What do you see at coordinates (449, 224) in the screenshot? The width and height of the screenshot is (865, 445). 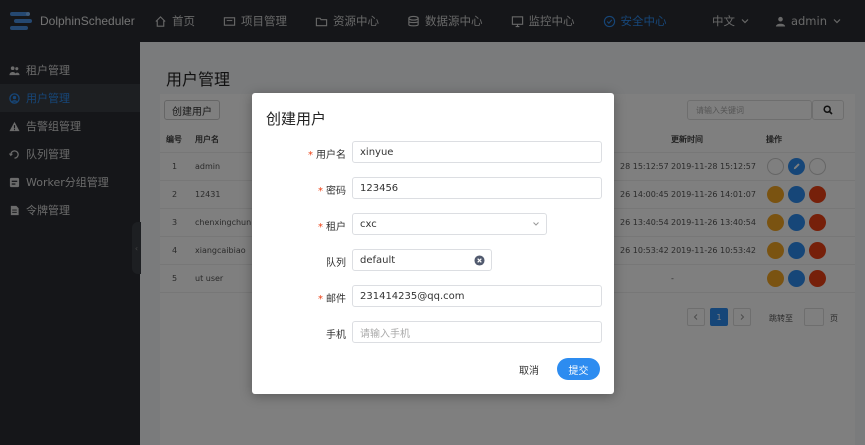 I see `tenant-select: cxc` at bounding box center [449, 224].